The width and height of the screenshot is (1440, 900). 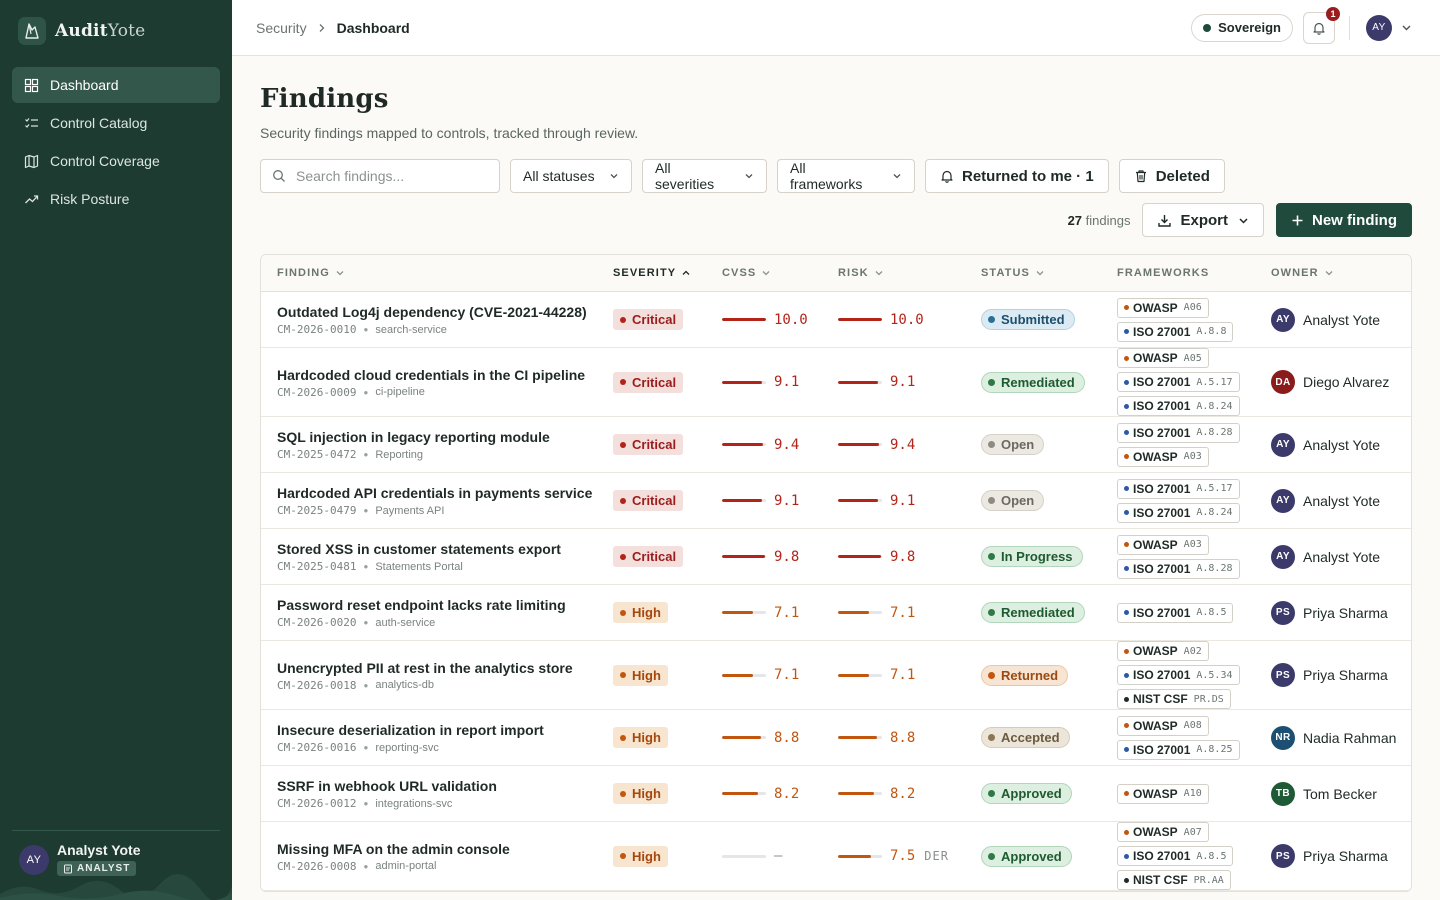 What do you see at coordinates (667, 273) in the screenshot?
I see `column-header-severity: SEVERITY` at bounding box center [667, 273].